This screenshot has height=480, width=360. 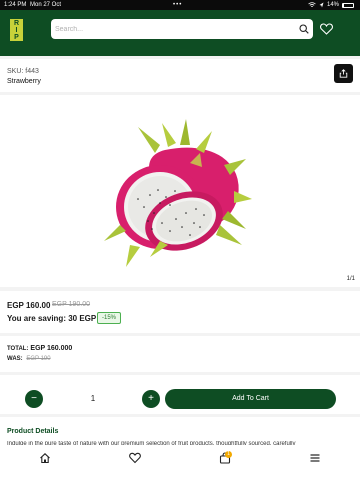 I want to click on status-bar: 1:24 PM Mon 27 Oct ••• 14%, so click(x=180, y=5).